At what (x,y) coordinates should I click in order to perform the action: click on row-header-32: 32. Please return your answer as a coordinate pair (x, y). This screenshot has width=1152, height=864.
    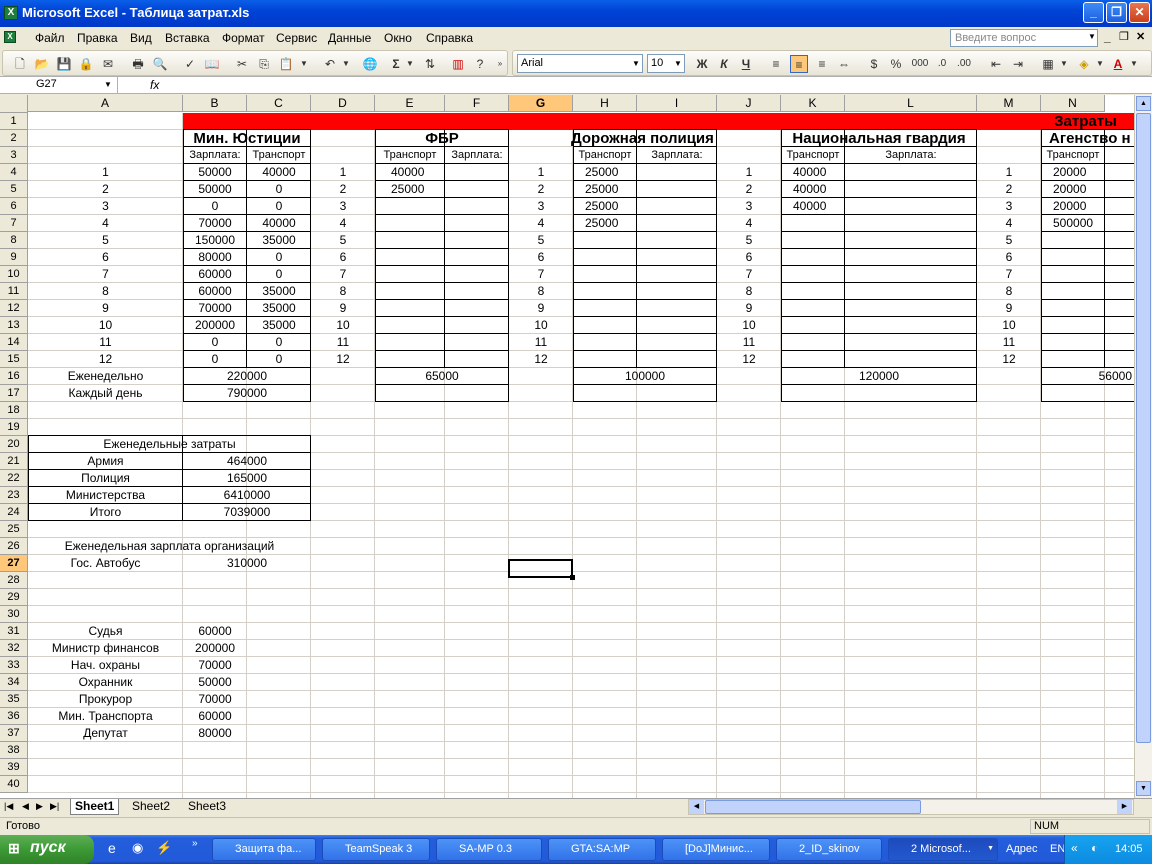
    Looking at the image, I should click on (14, 648).